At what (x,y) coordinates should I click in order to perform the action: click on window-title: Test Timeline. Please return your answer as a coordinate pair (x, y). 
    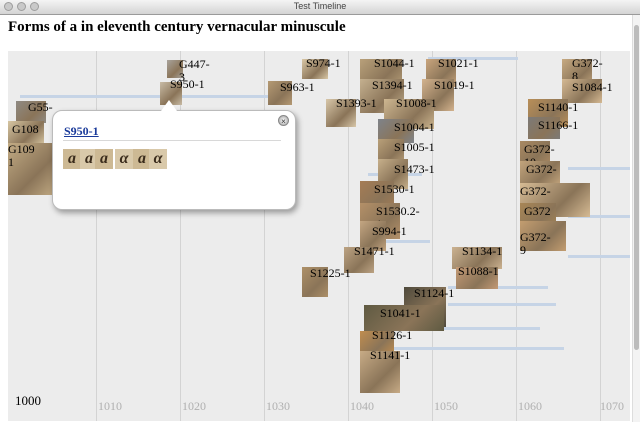
    Looking at the image, I should click on (320, 6).